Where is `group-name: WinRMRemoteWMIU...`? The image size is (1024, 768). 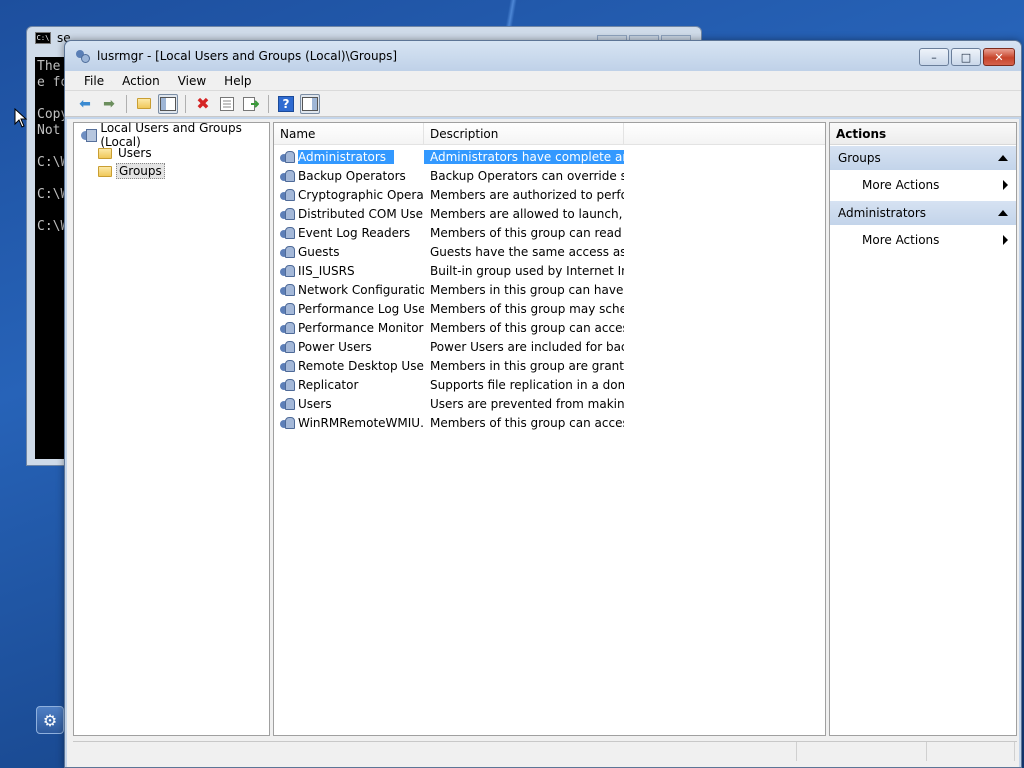
group-name: WinRMRemoteWMIU... is located at coordinates (361, 422).